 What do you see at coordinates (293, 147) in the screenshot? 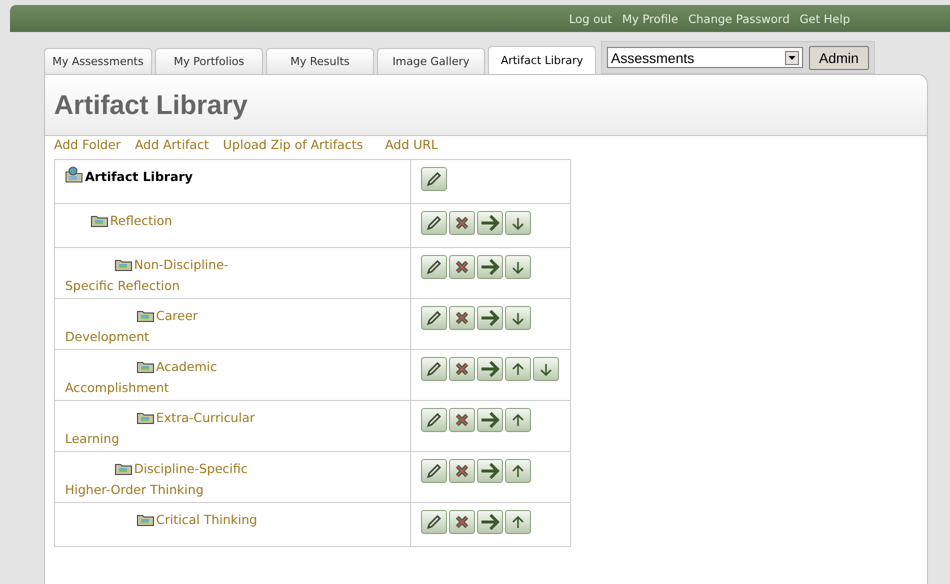
I see `action-link: Upload Zip of Artifacts` at bounding box center [293, 147].